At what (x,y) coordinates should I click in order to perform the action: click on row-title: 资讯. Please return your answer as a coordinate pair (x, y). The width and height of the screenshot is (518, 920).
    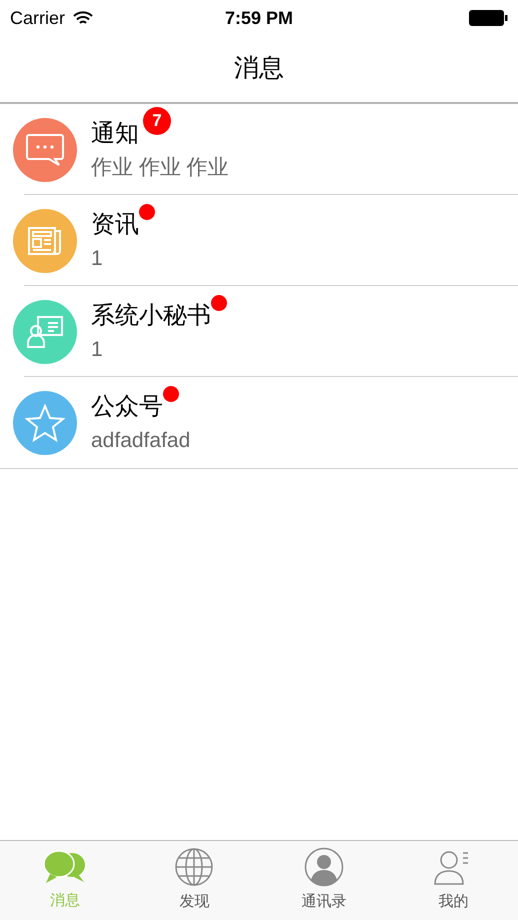
    Looking at the image, I should click on (115, 225).